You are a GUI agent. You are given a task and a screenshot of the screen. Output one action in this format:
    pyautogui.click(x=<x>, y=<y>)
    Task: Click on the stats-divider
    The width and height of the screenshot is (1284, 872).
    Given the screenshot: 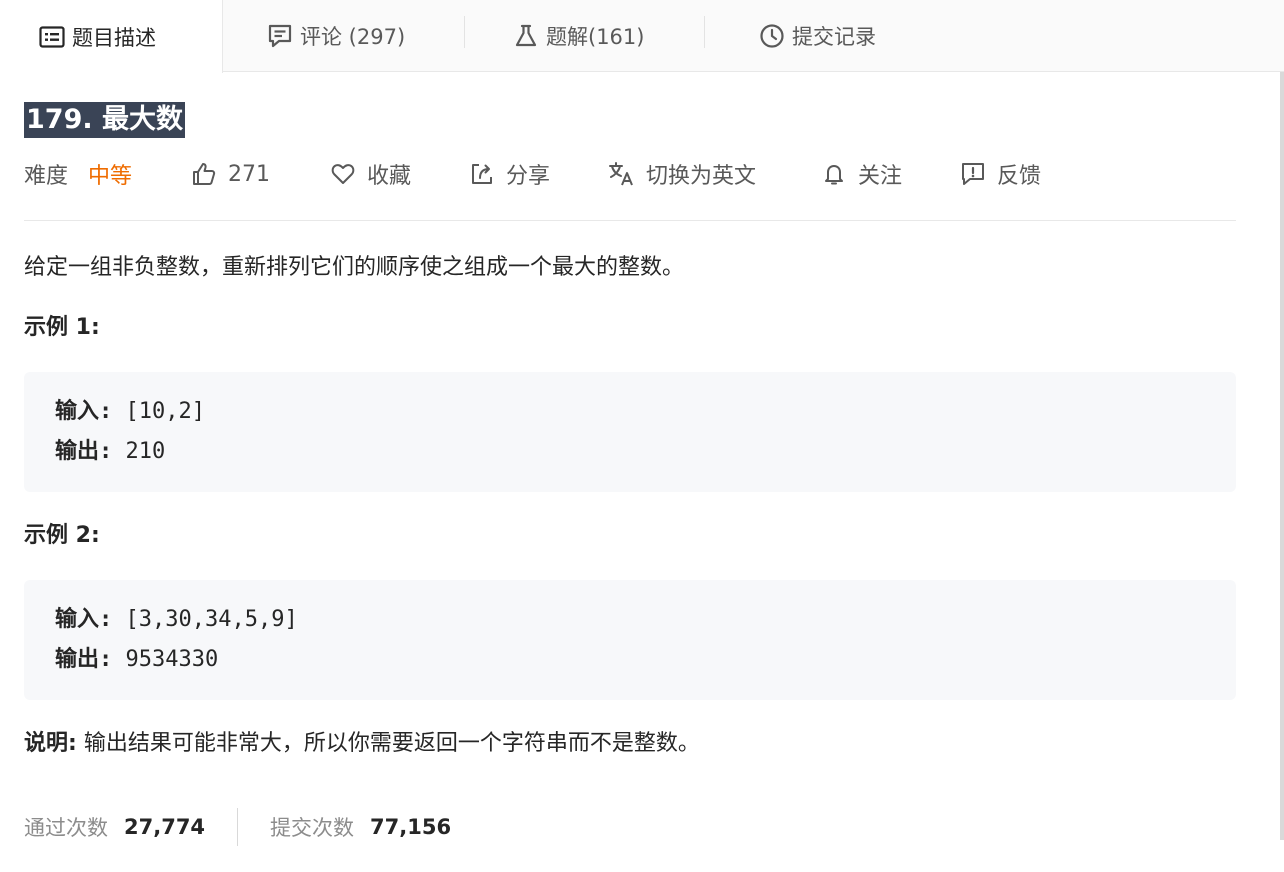 What is the action you would take?
    pyautogui.click(x=238, y=827)
    